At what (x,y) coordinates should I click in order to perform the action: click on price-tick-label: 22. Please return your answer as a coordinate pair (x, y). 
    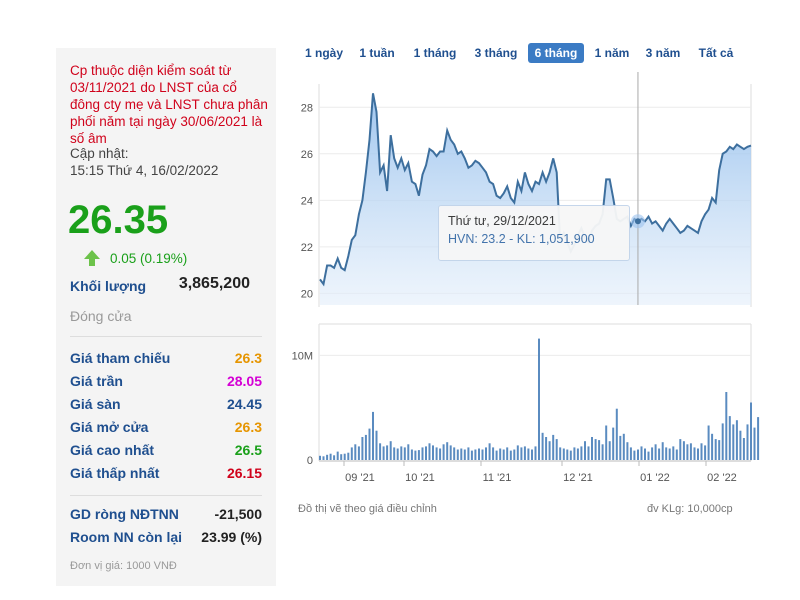
    Looking at the image, I should click on (307, 248).